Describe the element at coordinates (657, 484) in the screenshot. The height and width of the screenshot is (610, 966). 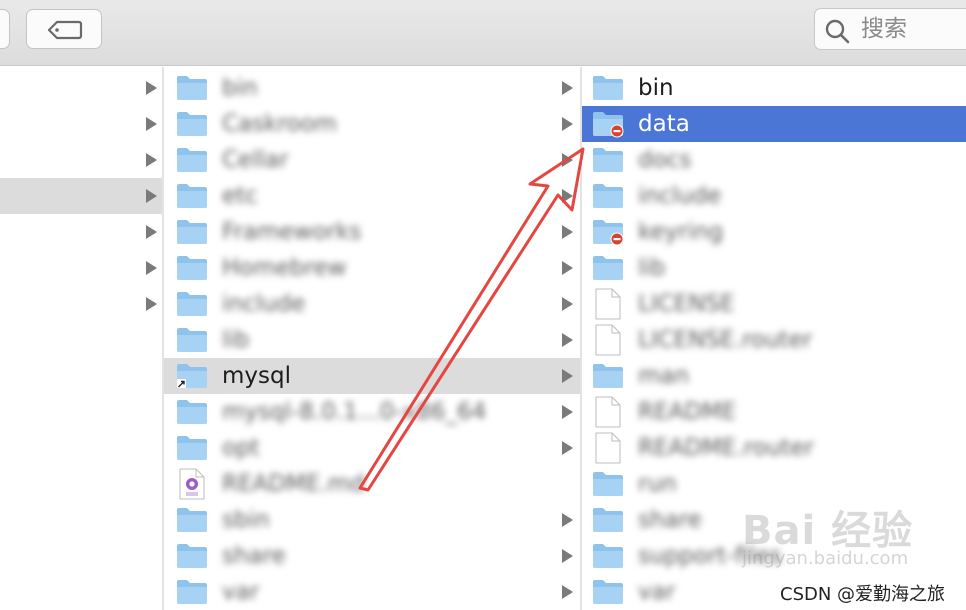
I see `item-name: run` at that location.